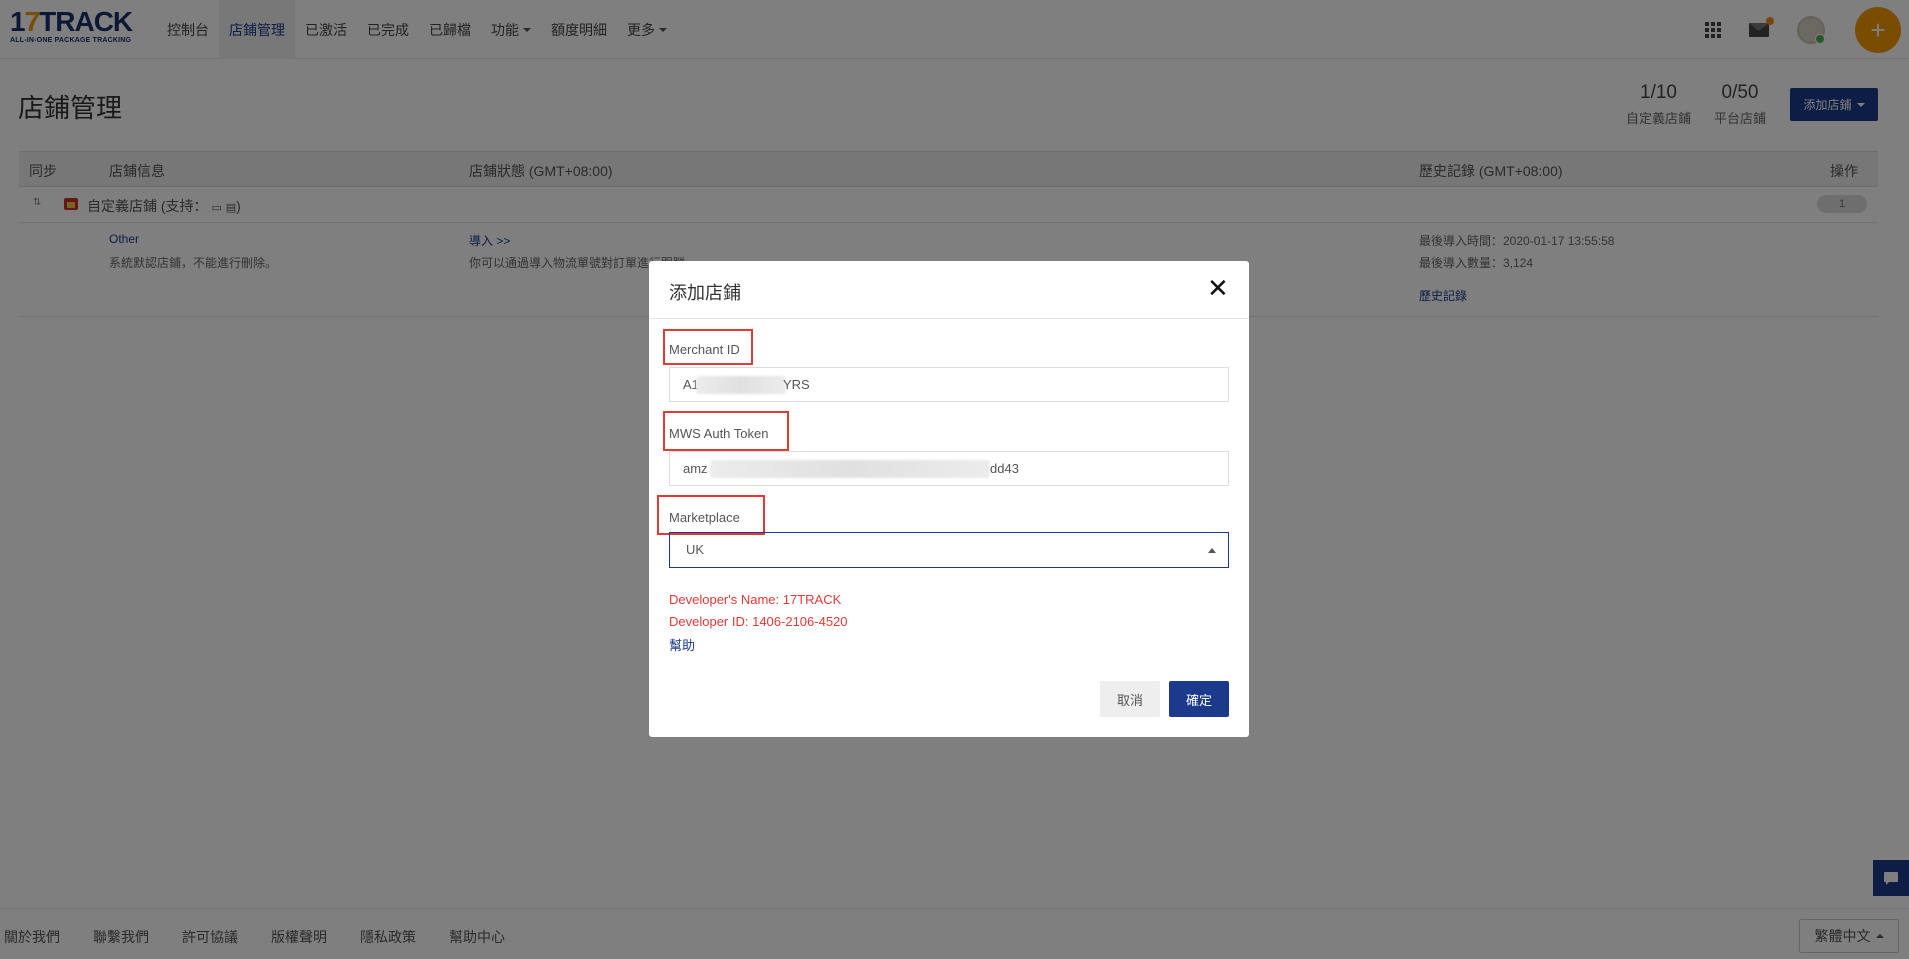  I want to click on token-label: MWS Auth Token, so click(719, 433).